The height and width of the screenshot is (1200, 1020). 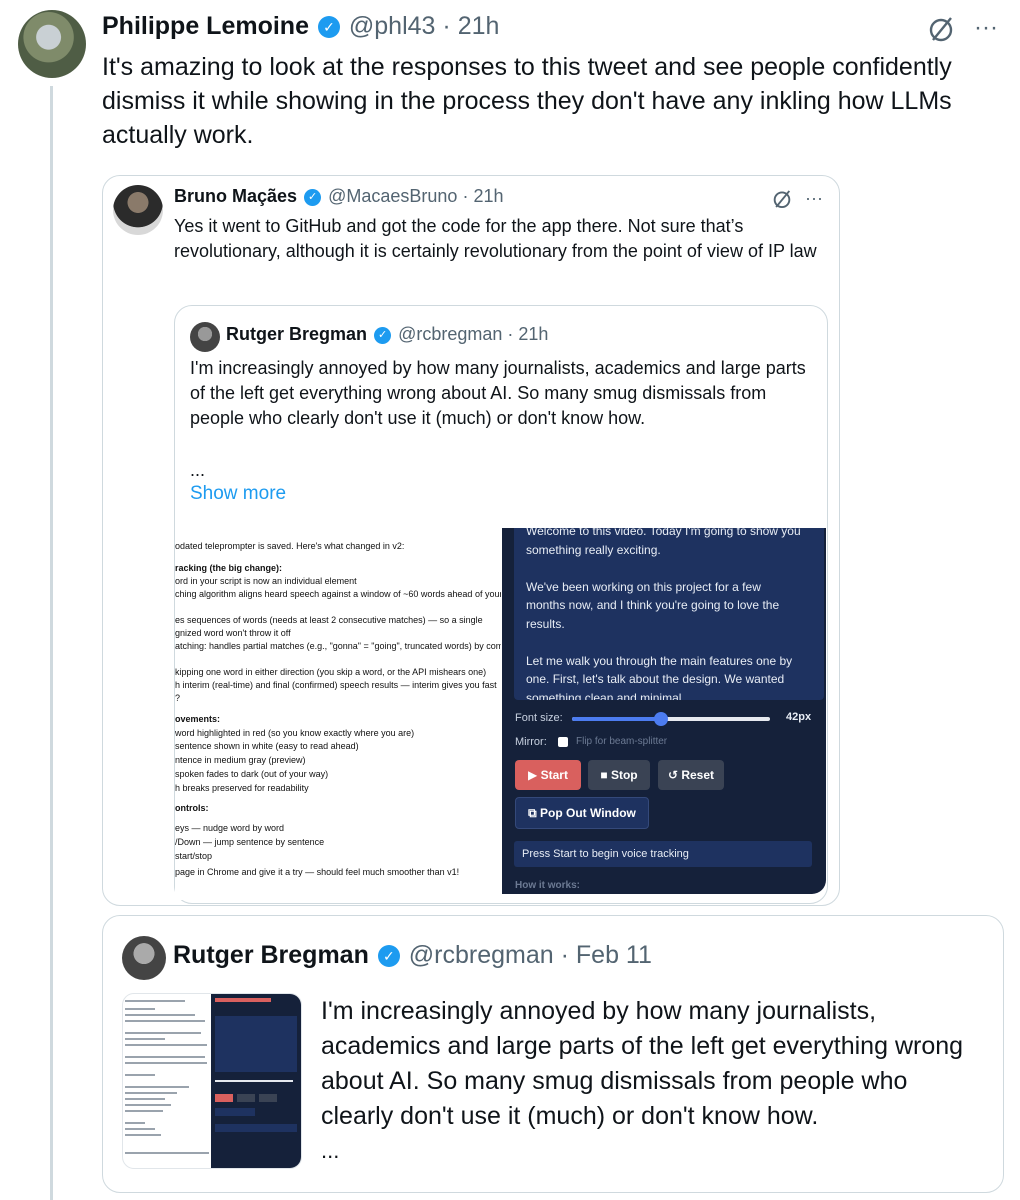 I want to click on changelog-line: eys — nudge word by word, so click(x=230, y=828).